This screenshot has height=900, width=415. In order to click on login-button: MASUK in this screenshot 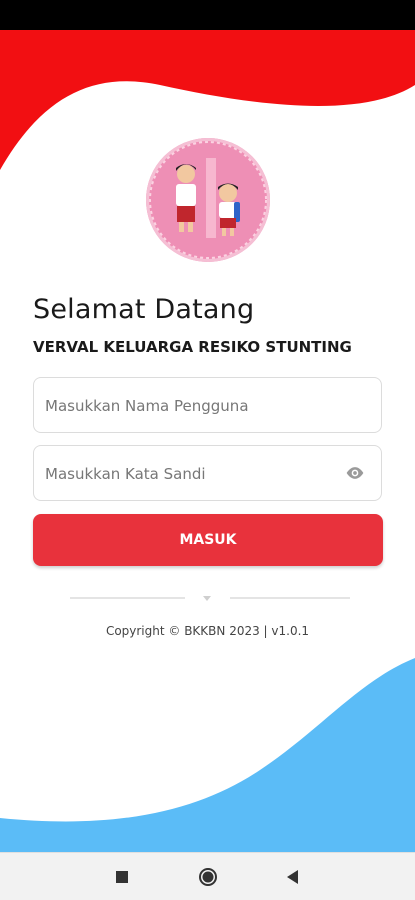, I will do `click(208, 540)`.